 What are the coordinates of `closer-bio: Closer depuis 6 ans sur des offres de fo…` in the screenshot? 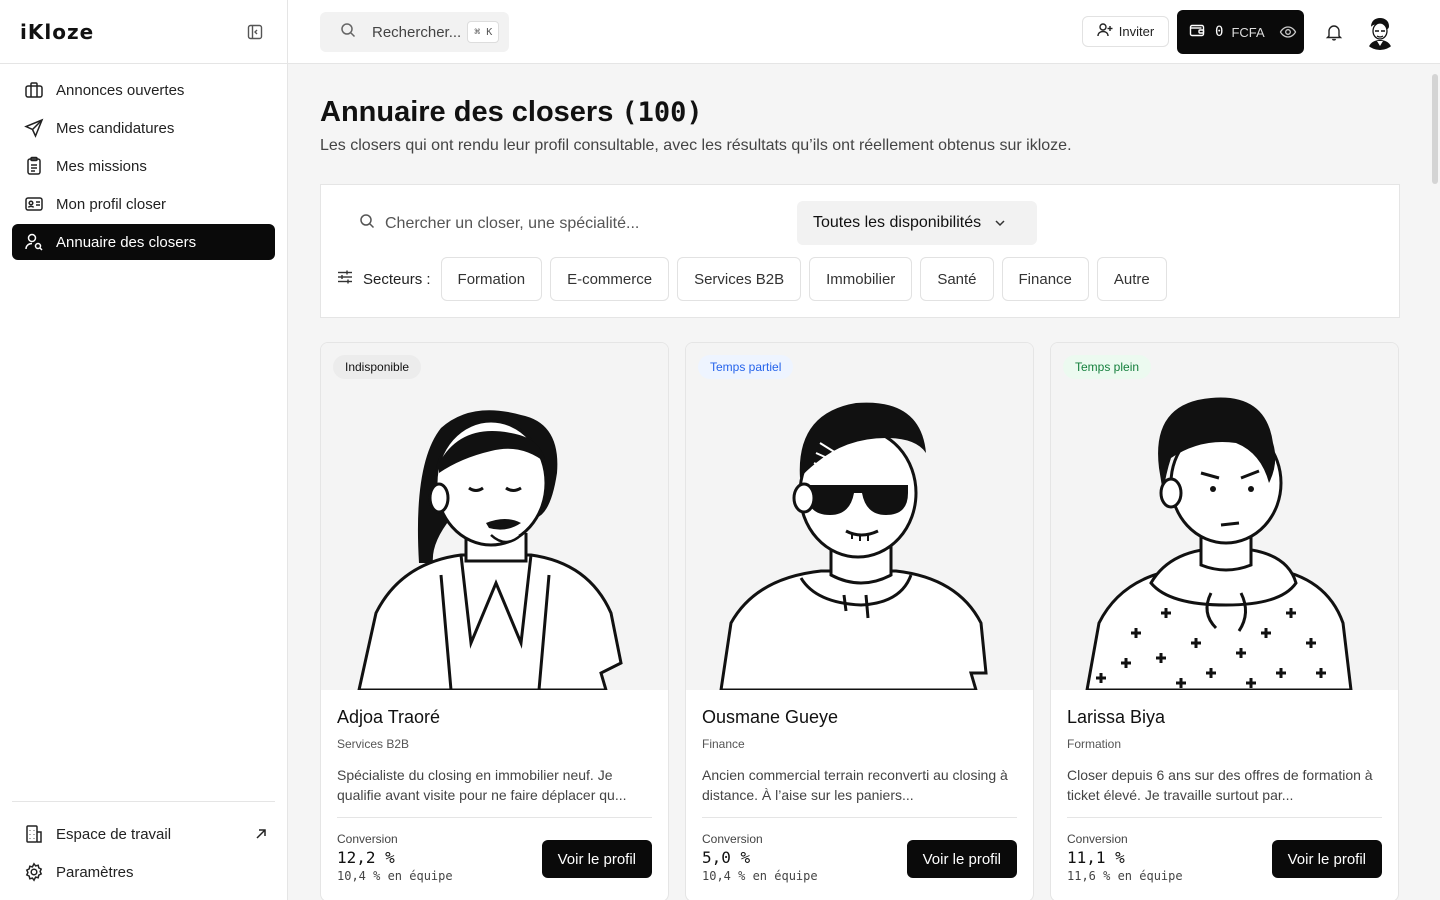 It's located at (1220, 785).